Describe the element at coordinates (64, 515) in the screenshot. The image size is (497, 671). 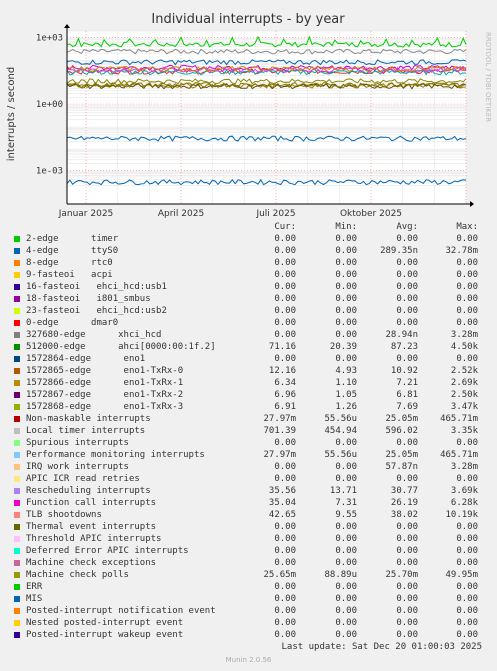
I see `legend-label: TLB shootdowns` at that location.